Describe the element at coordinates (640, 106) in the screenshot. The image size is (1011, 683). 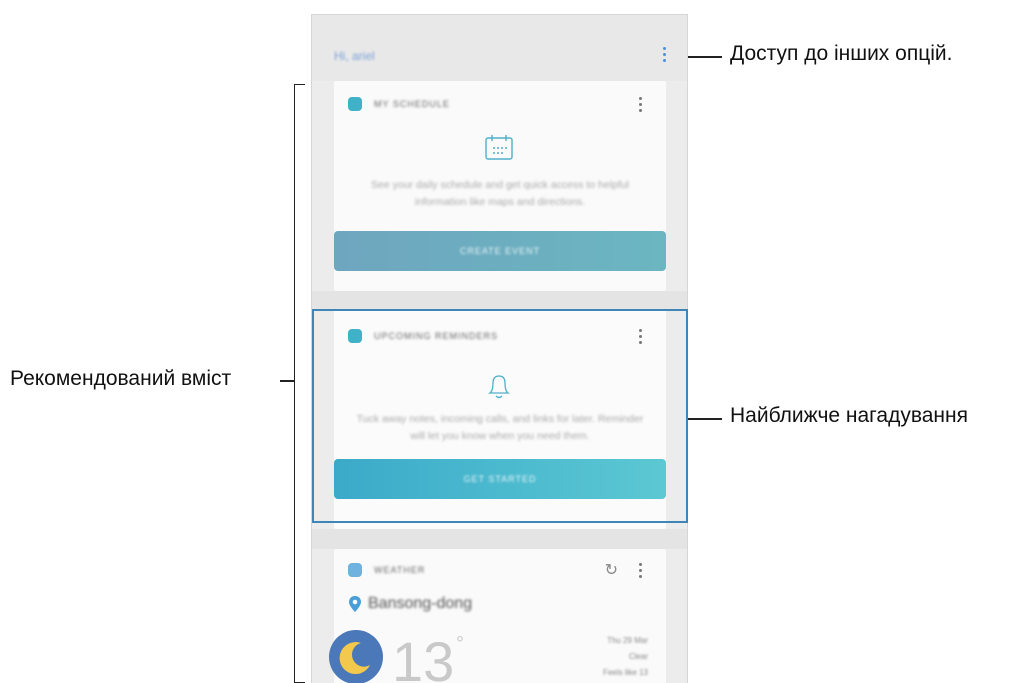
I see `schedule-card-menu-icon` at that location.